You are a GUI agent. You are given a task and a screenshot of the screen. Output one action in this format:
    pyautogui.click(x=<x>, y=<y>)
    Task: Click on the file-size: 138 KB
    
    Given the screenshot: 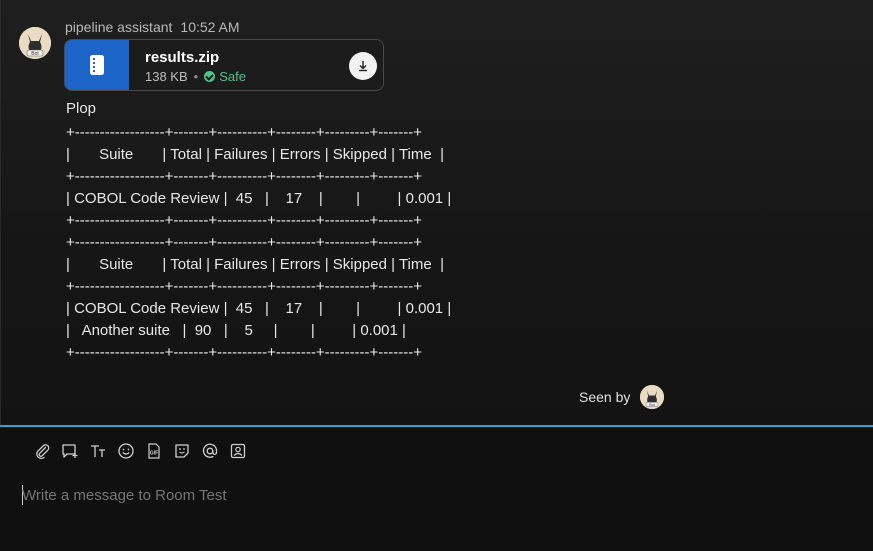 What is the action you would take?
    pyautogui.click(x=166, y=76)
    